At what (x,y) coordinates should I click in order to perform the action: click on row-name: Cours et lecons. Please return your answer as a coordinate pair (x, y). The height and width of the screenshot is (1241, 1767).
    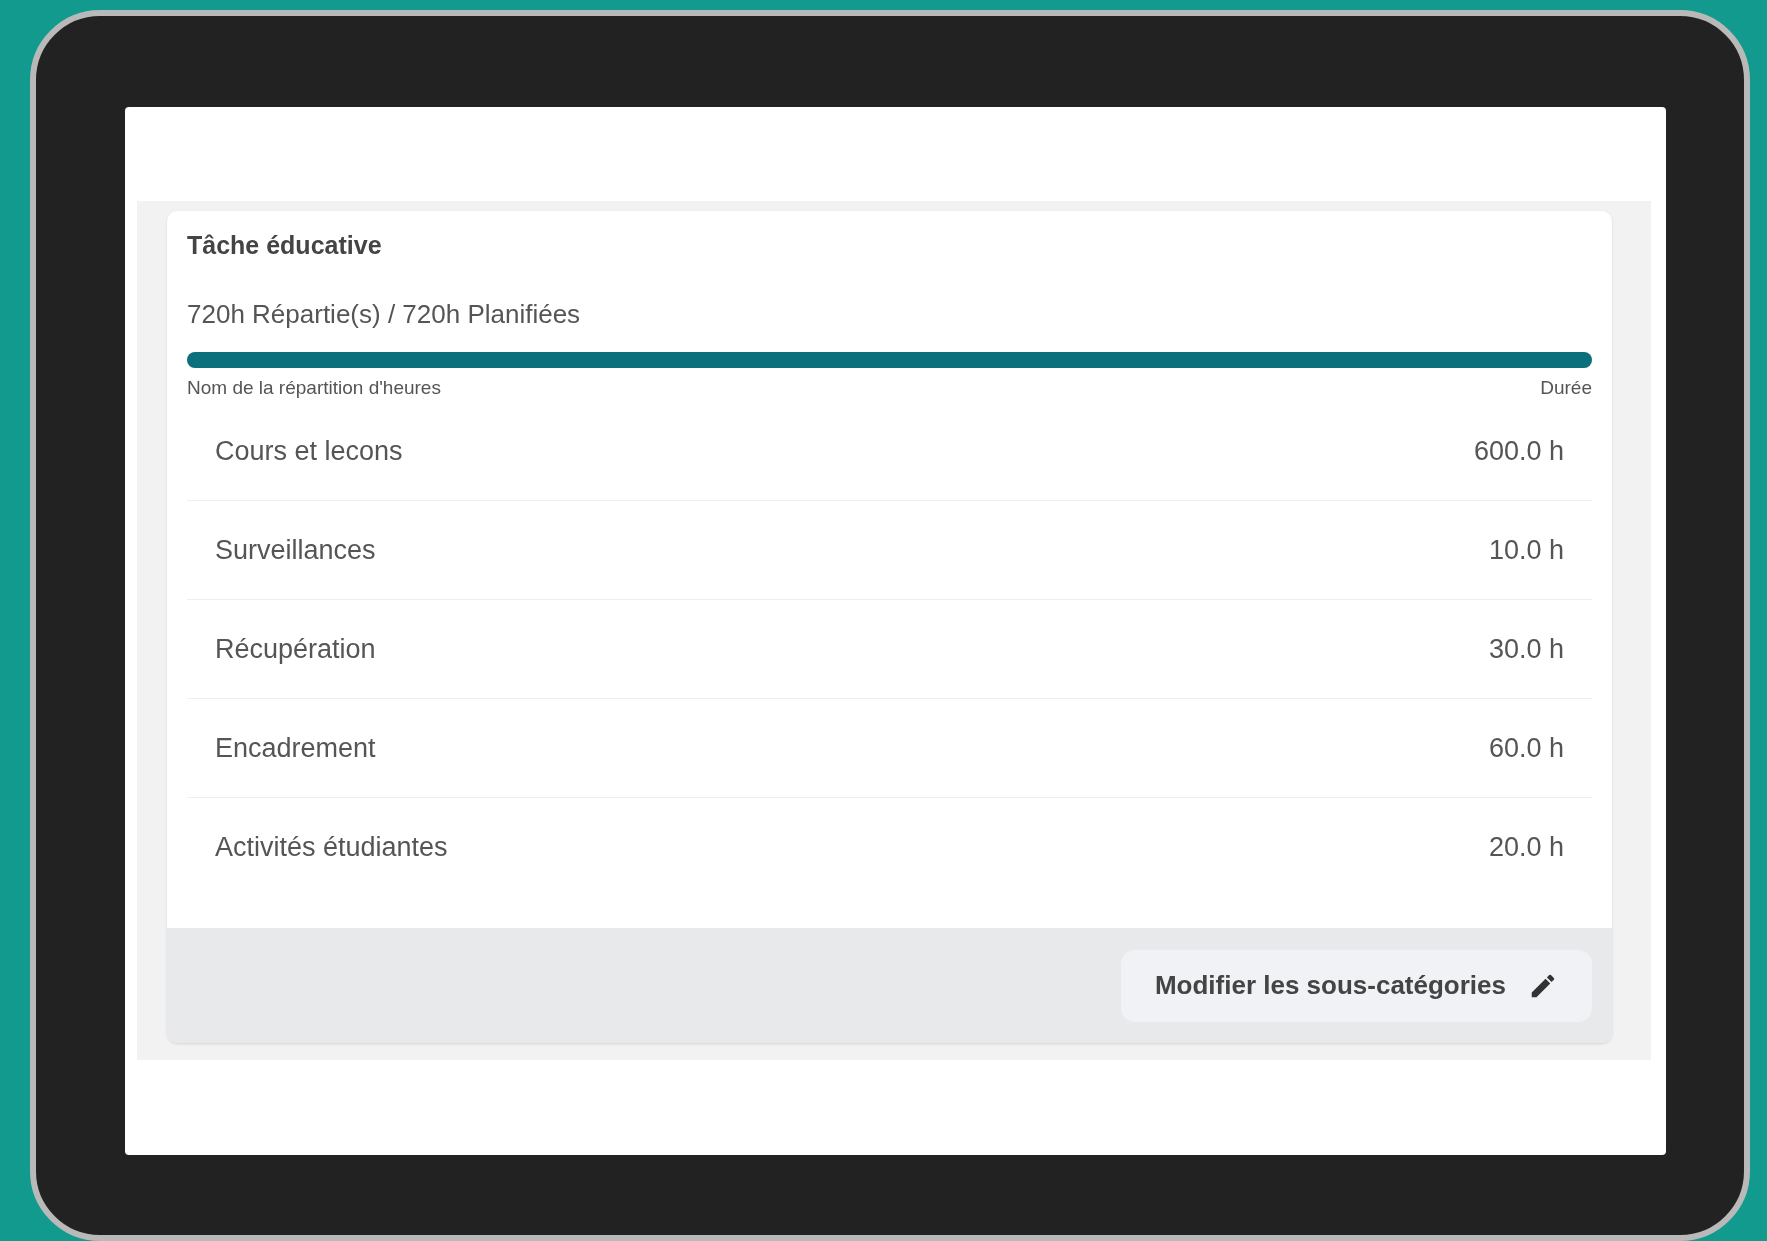
    Looking at the image, I should click on (309, 451).